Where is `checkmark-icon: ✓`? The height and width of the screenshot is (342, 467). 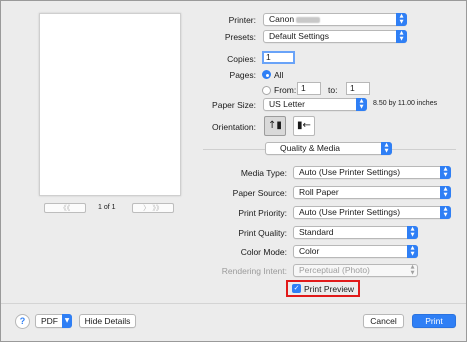
checkmark-icon: ✓ is located at coordinates (296, 288).